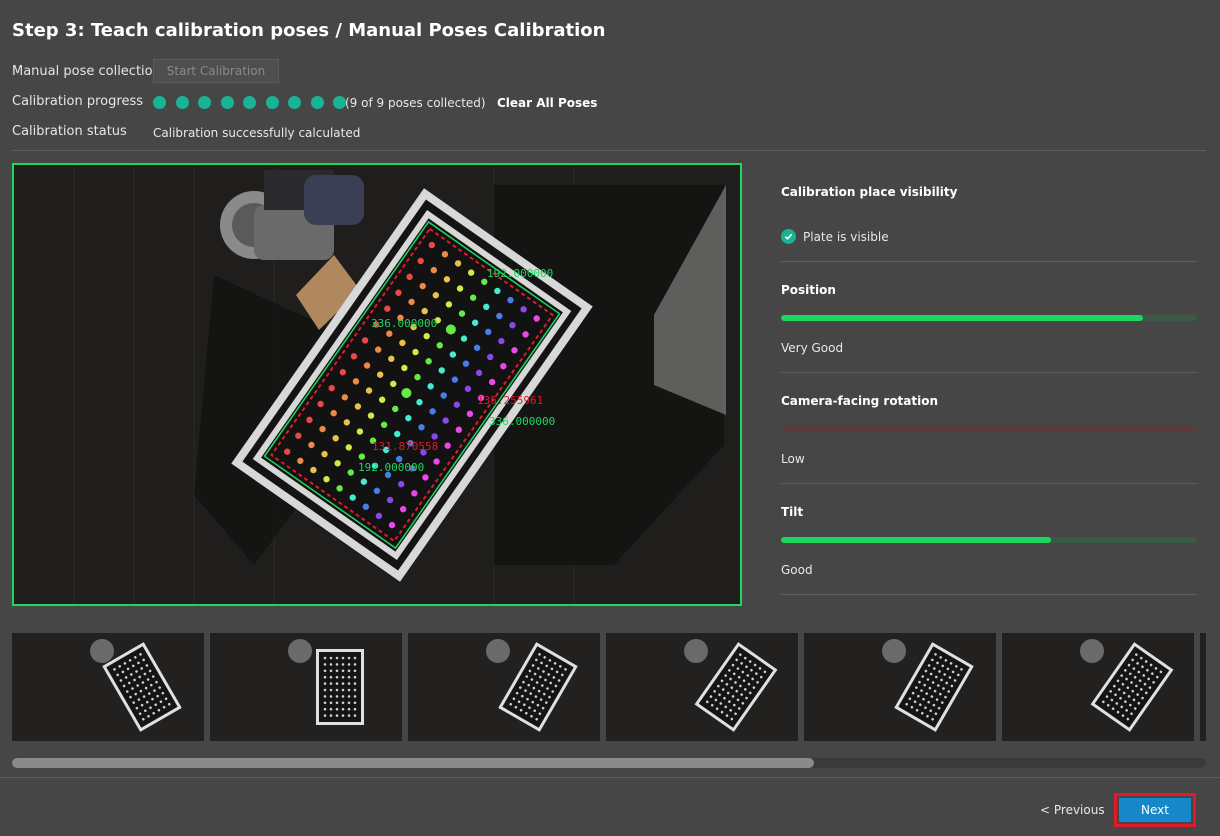  Describe the element at coordinates (962, 318) in the screenshot. I see `position-bar-fill` at that location.